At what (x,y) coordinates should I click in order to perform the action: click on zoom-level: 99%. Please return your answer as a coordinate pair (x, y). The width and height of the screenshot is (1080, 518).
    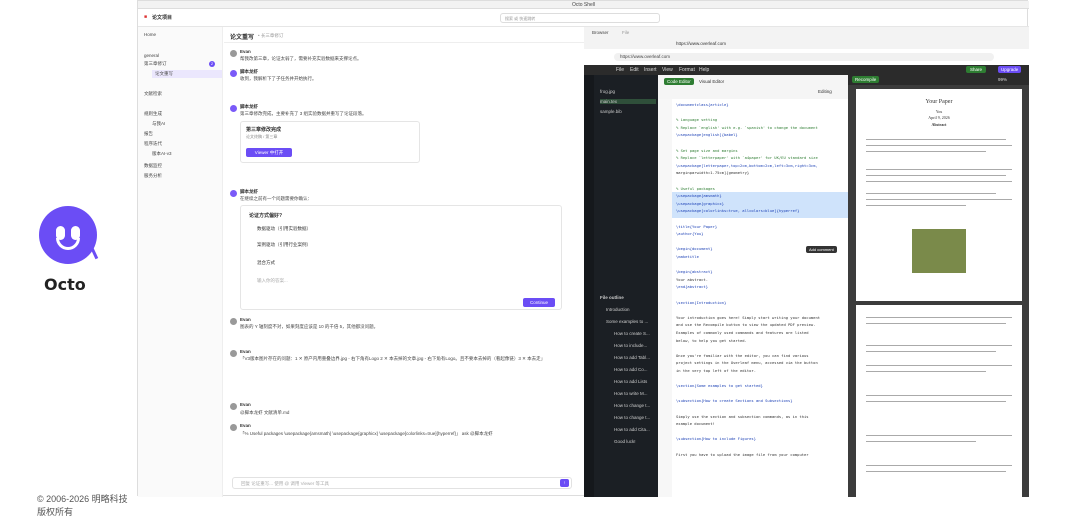
    Looking at the image, I should click on (1002, 79).